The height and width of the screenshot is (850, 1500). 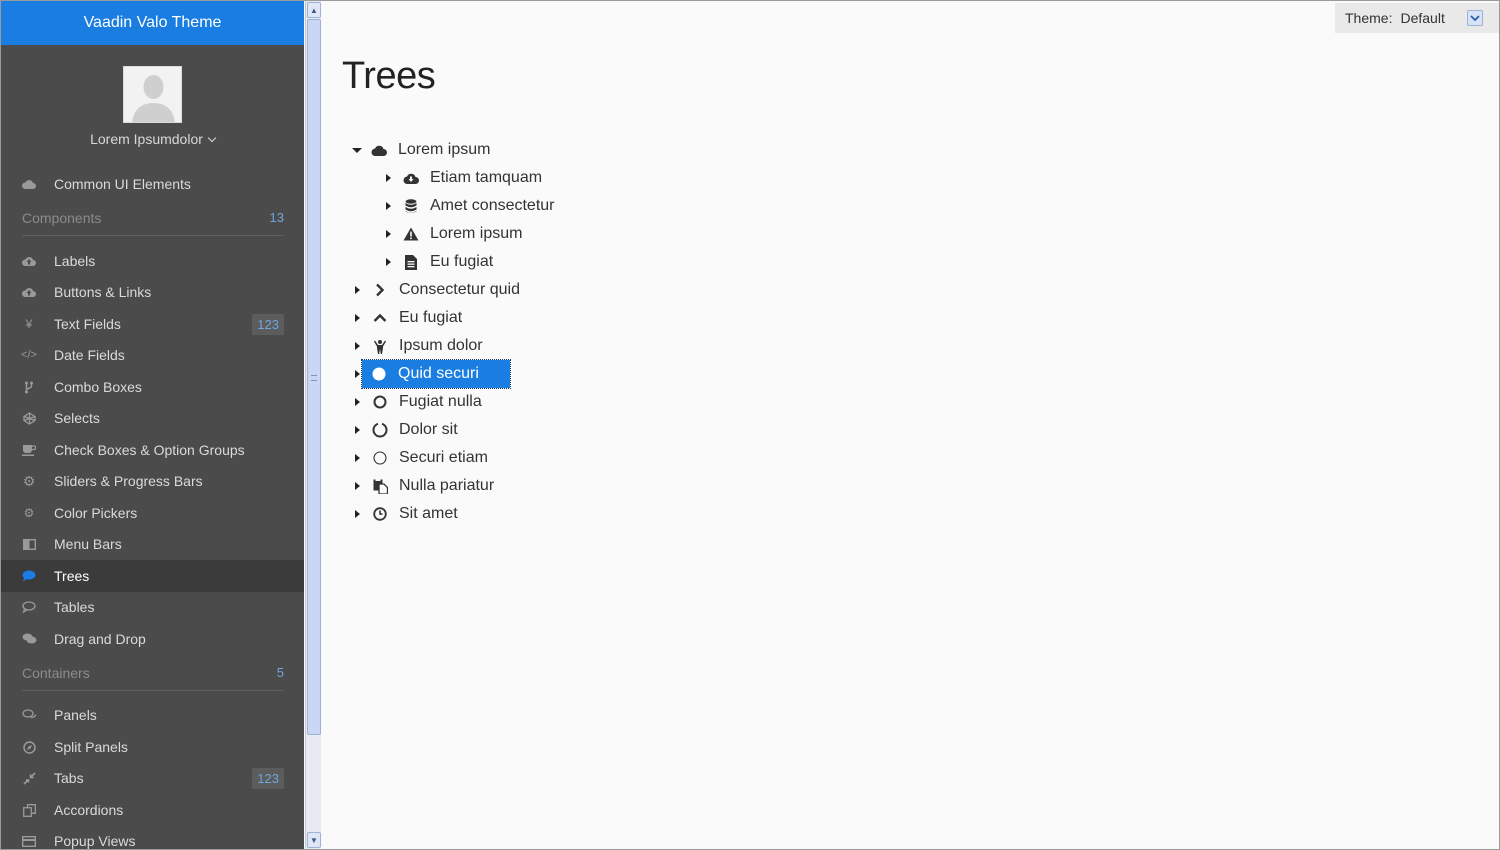 I want to click on user-silhouette-icon, so click(x=152, y=94).